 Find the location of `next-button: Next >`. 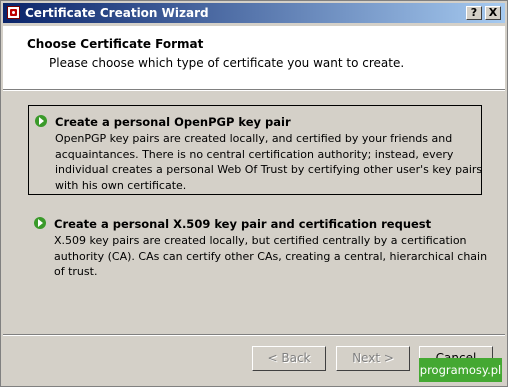

next-button: Next > is located at coordinates (373, 358).